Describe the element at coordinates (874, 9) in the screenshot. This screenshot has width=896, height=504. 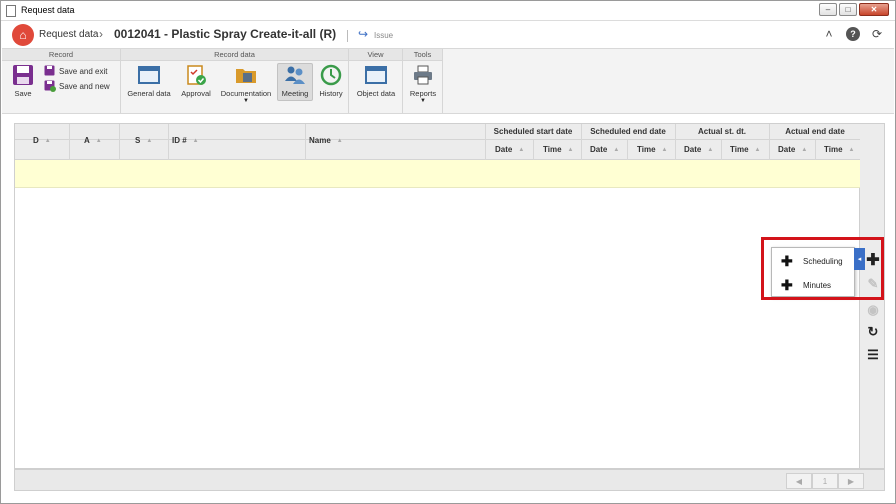
I see `close-button: ✕` at that location.